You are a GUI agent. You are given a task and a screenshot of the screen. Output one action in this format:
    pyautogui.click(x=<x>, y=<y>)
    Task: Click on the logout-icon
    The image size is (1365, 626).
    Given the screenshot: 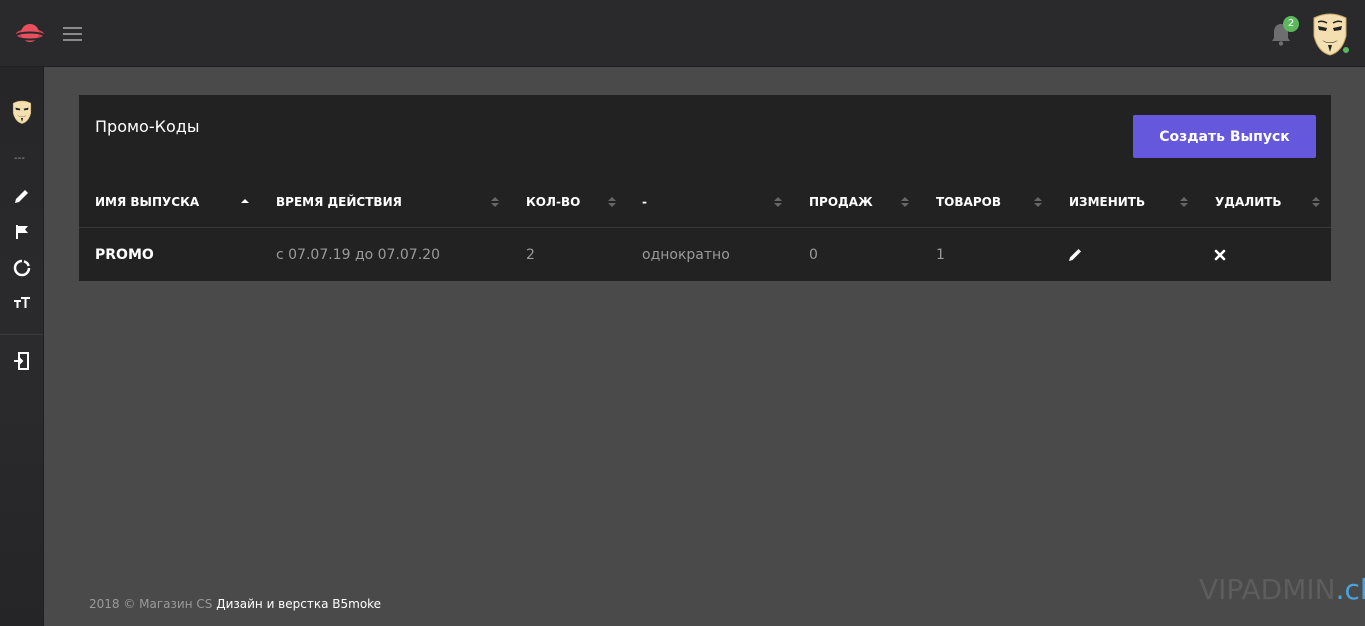 What is the action you would take?
    pyautogui.click(x=22, y=361)
    